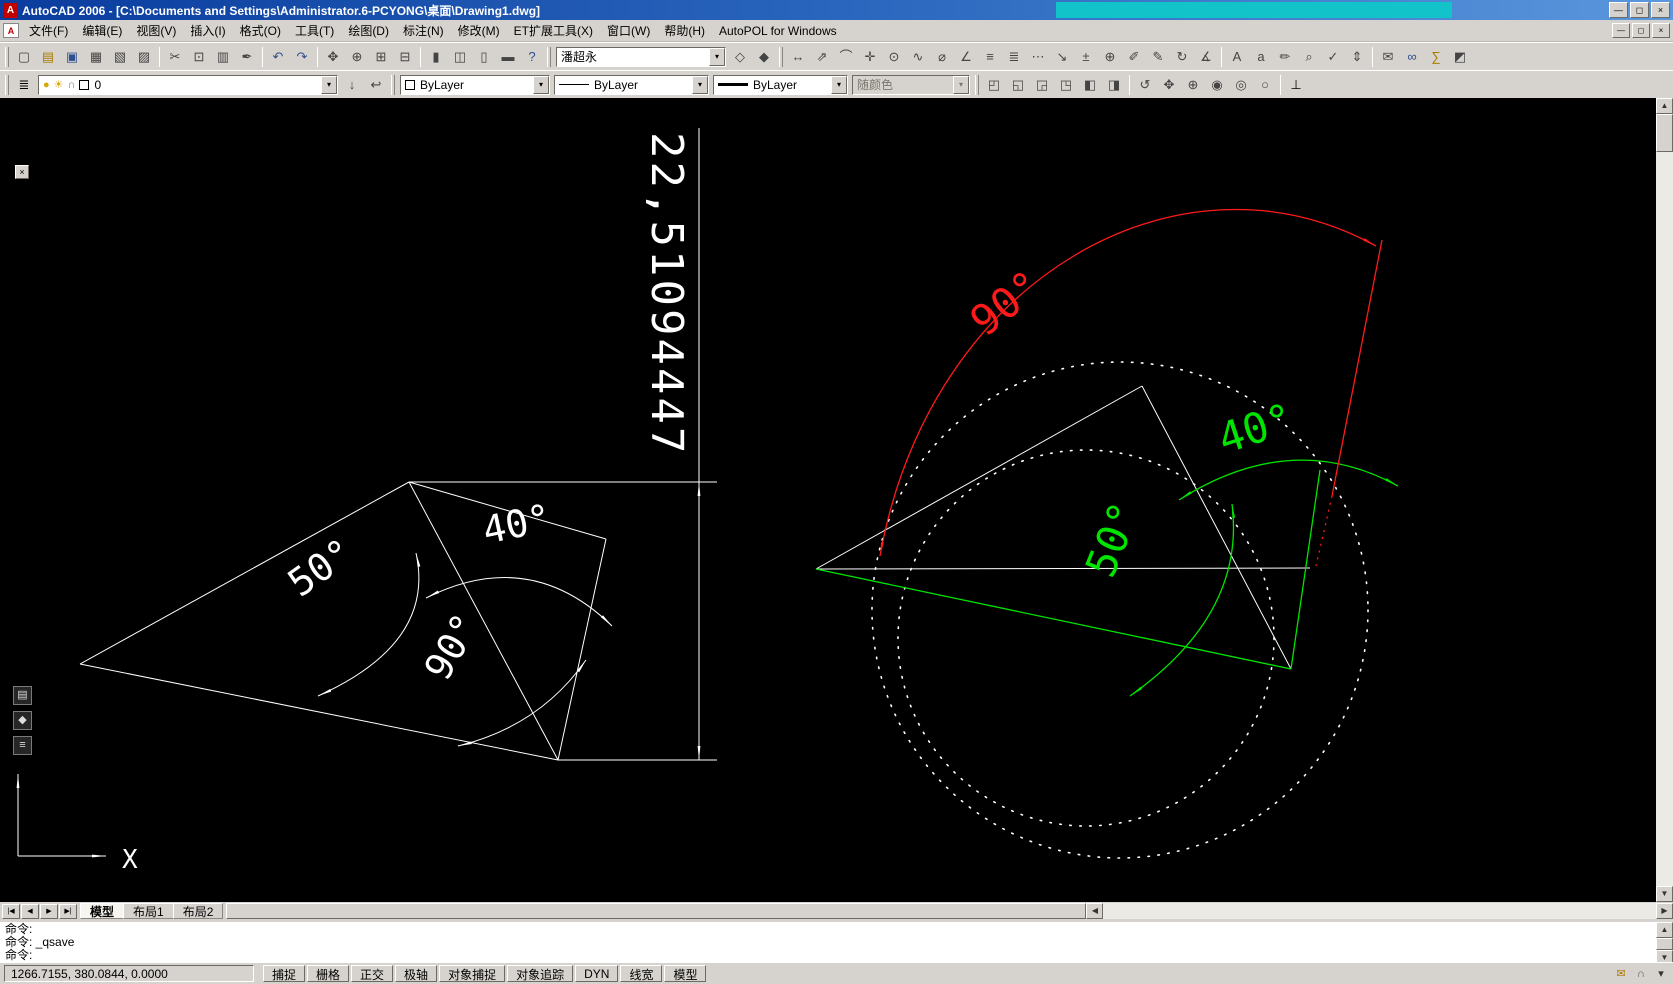 The width and height of the screenshot is (1673, 984). Describe the element at coordinates (778, 31) in the screenshot. I see `menu-autopol: AutoPOL for Windows` at that location.